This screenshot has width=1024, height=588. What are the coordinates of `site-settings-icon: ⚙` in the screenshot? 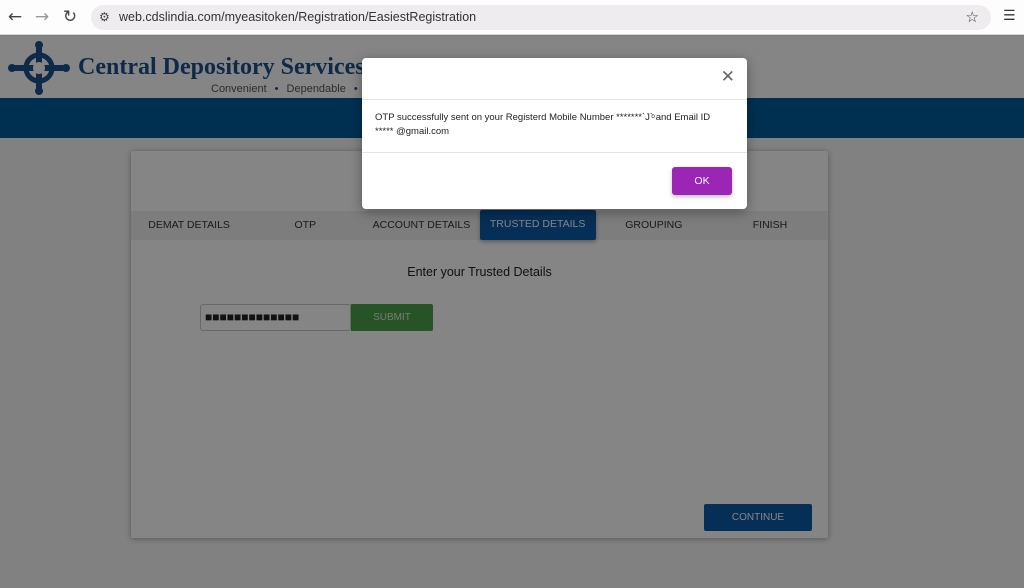 It's located at (106, 17).